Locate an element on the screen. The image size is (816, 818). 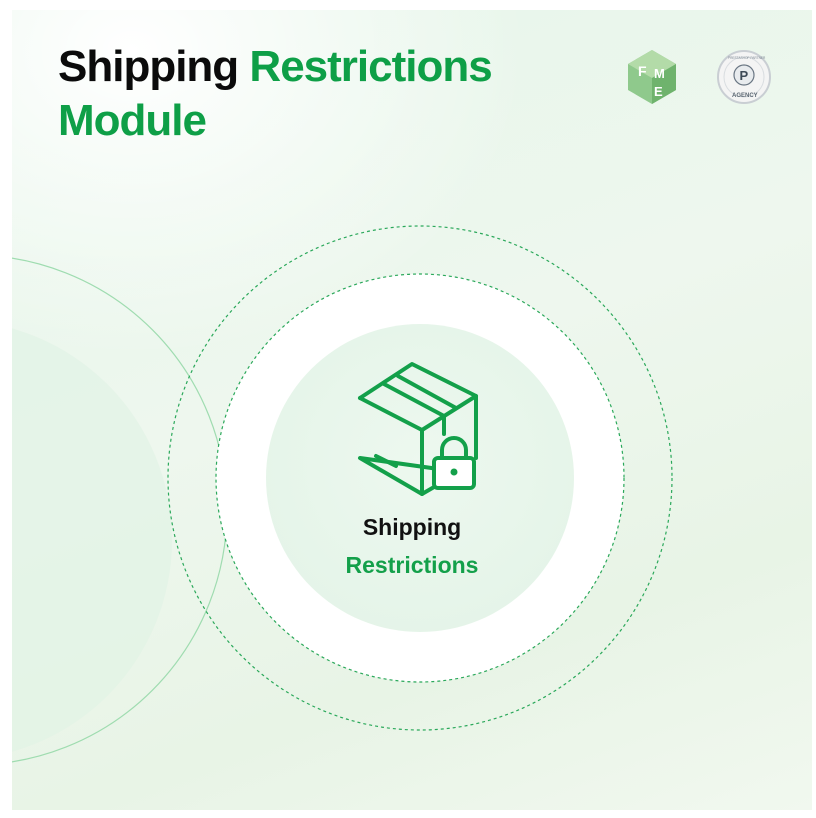
title-word-shipping: Shipping is located at coordinates (148, 66).